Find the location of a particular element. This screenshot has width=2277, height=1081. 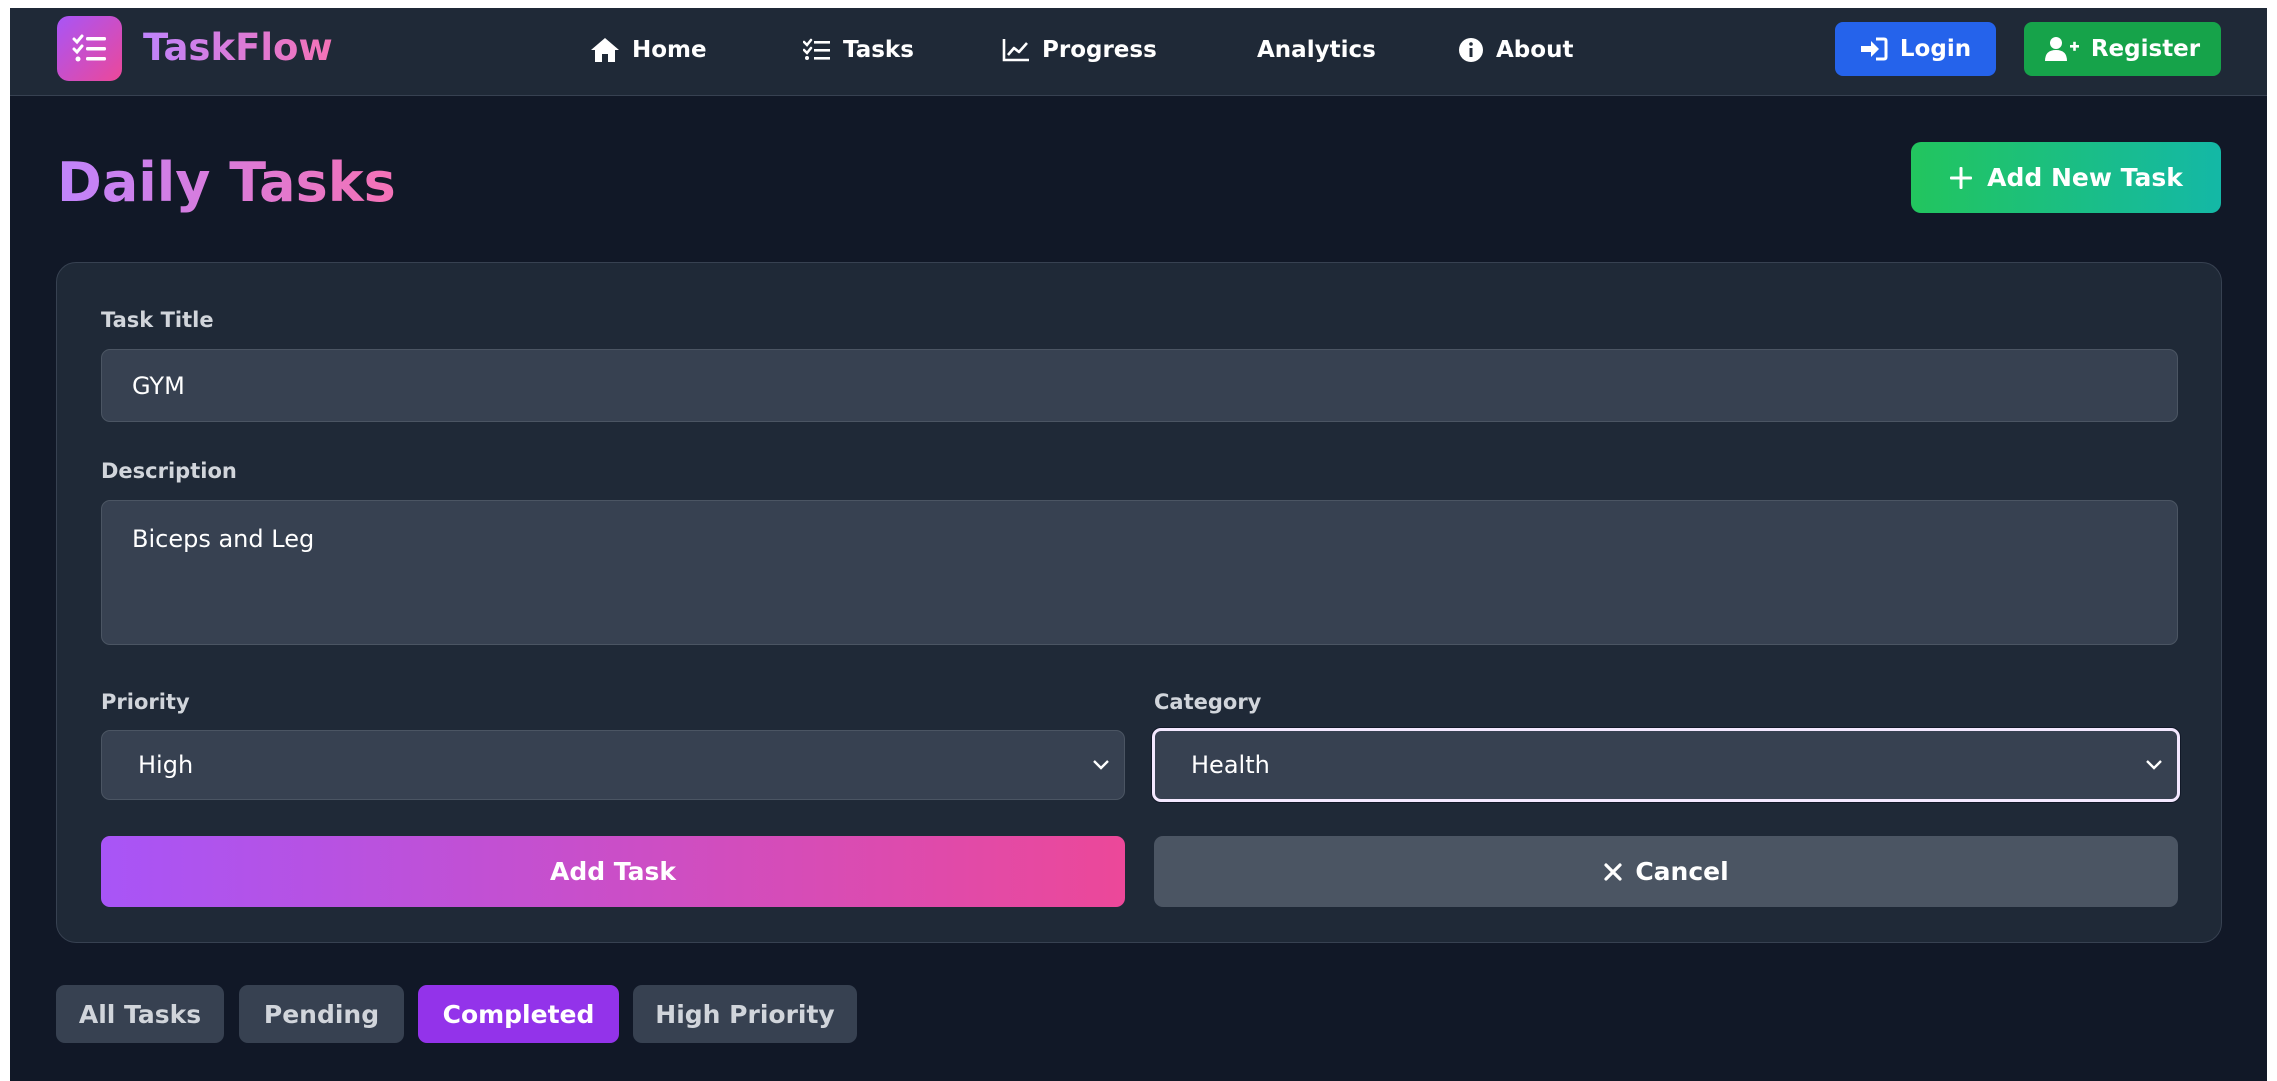

add-new-task-label: Add New Task is located at coordinates (2085, 177).